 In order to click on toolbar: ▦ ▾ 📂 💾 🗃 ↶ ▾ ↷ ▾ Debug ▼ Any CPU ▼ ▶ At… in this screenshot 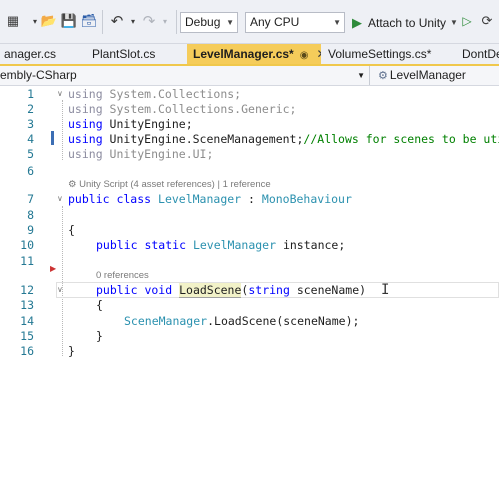, I will do `click(249, 22)`.